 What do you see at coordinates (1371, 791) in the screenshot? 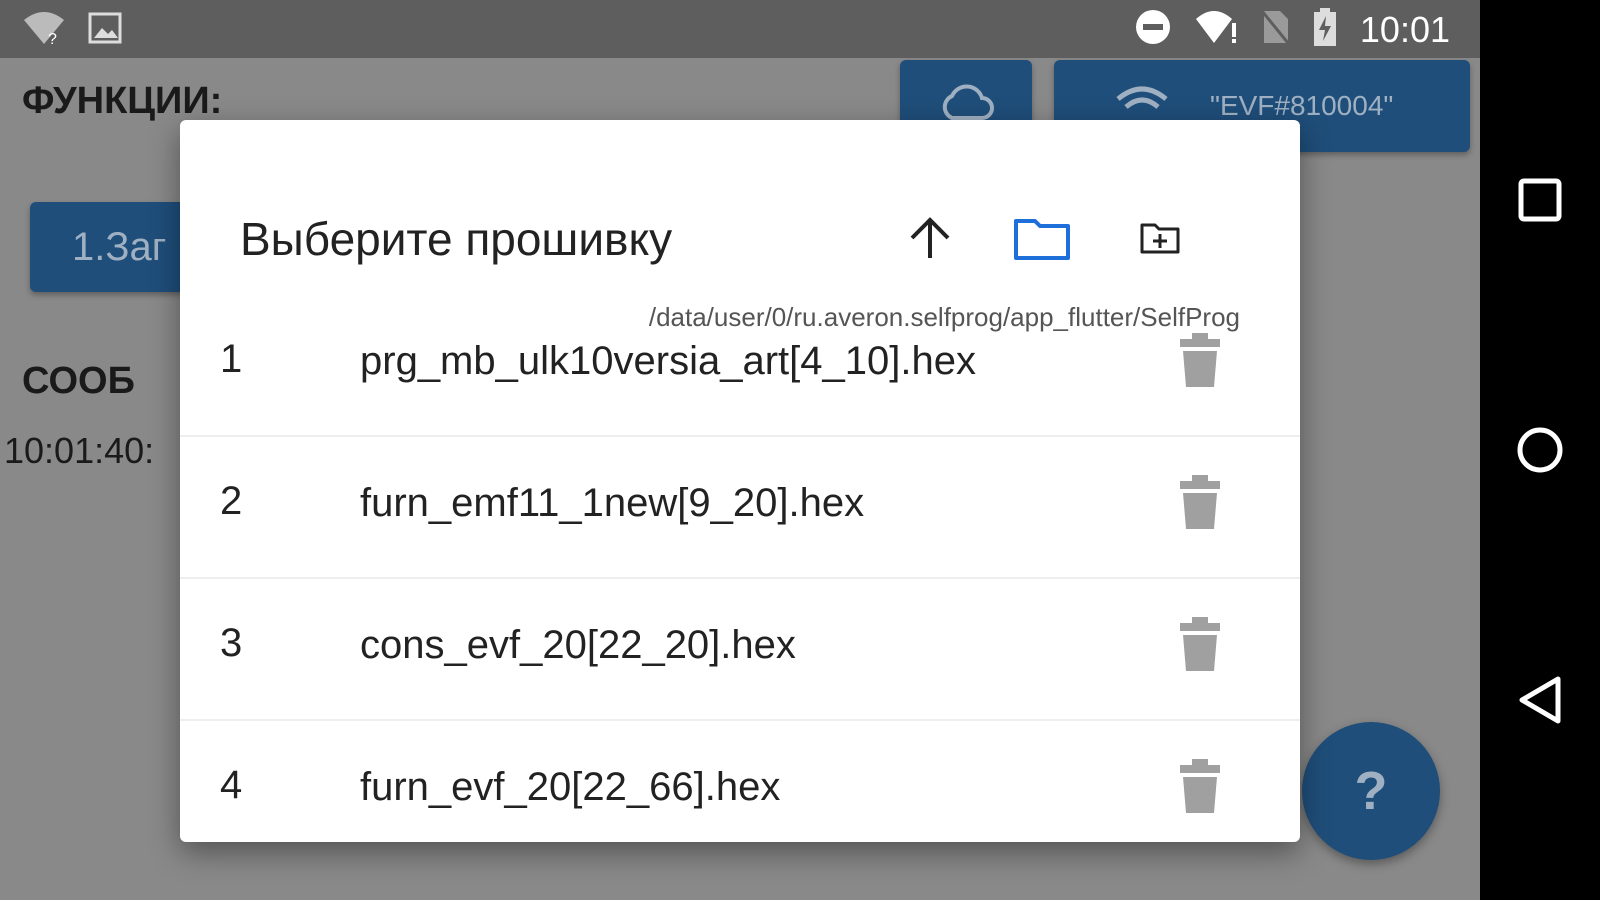
I see `help-fab: ?` at bounding box center [1371, 791].